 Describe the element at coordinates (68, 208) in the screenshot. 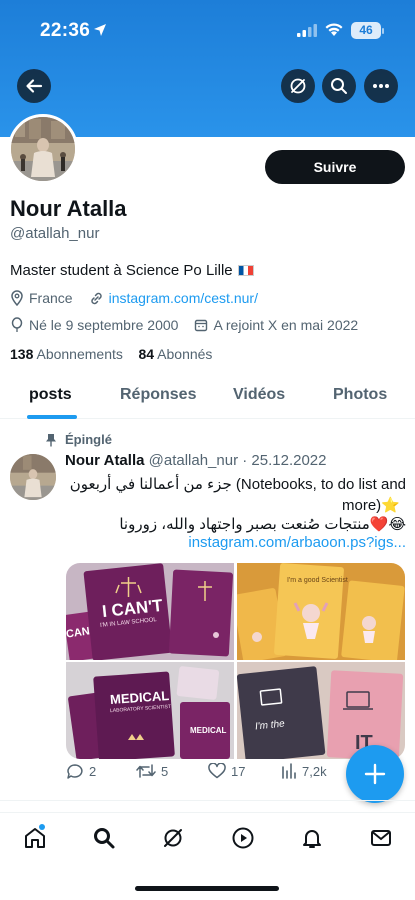

I see `profile-name: Nour Atalla` at that location.